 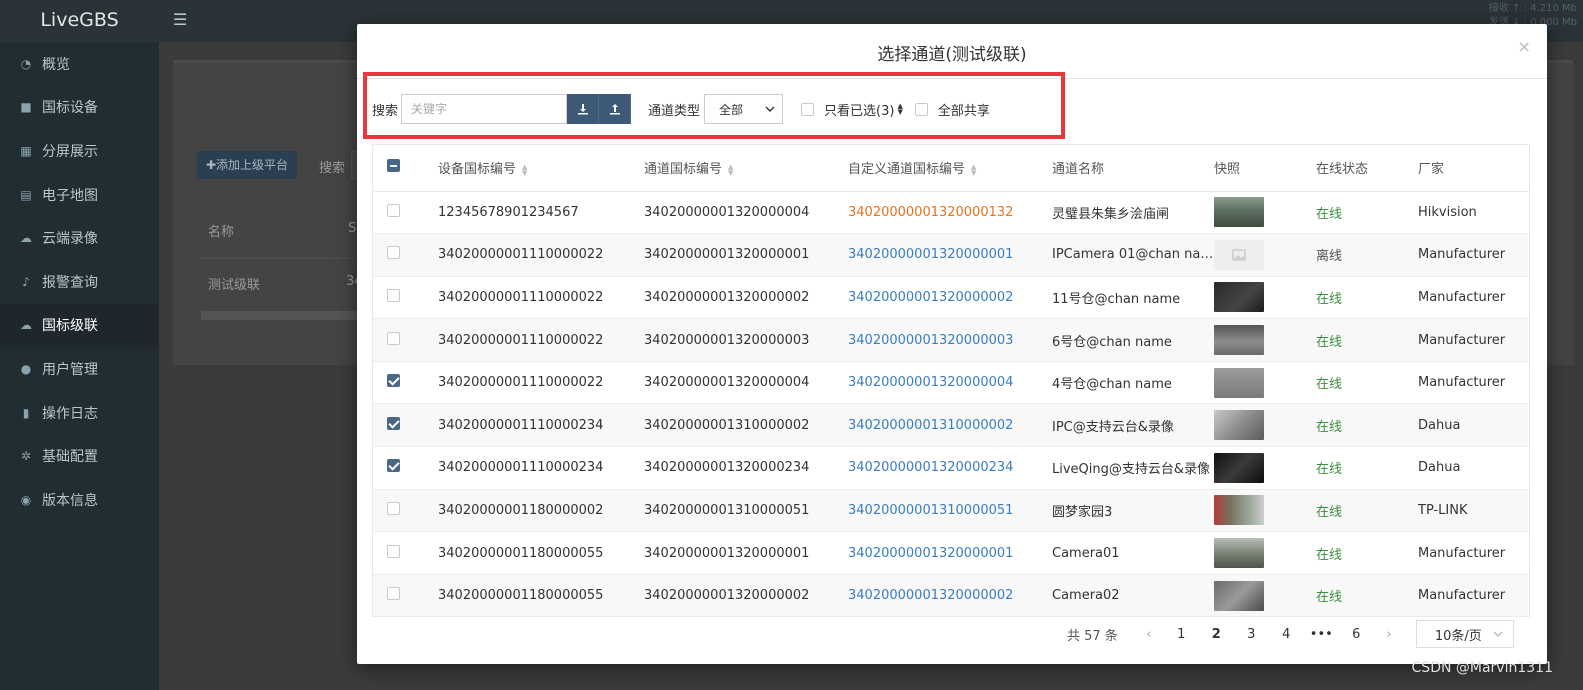 What do you see at coordinates (1524, 46) in the screenshot?
I see `close-icon: ×` at bounding box center [1524, 46].